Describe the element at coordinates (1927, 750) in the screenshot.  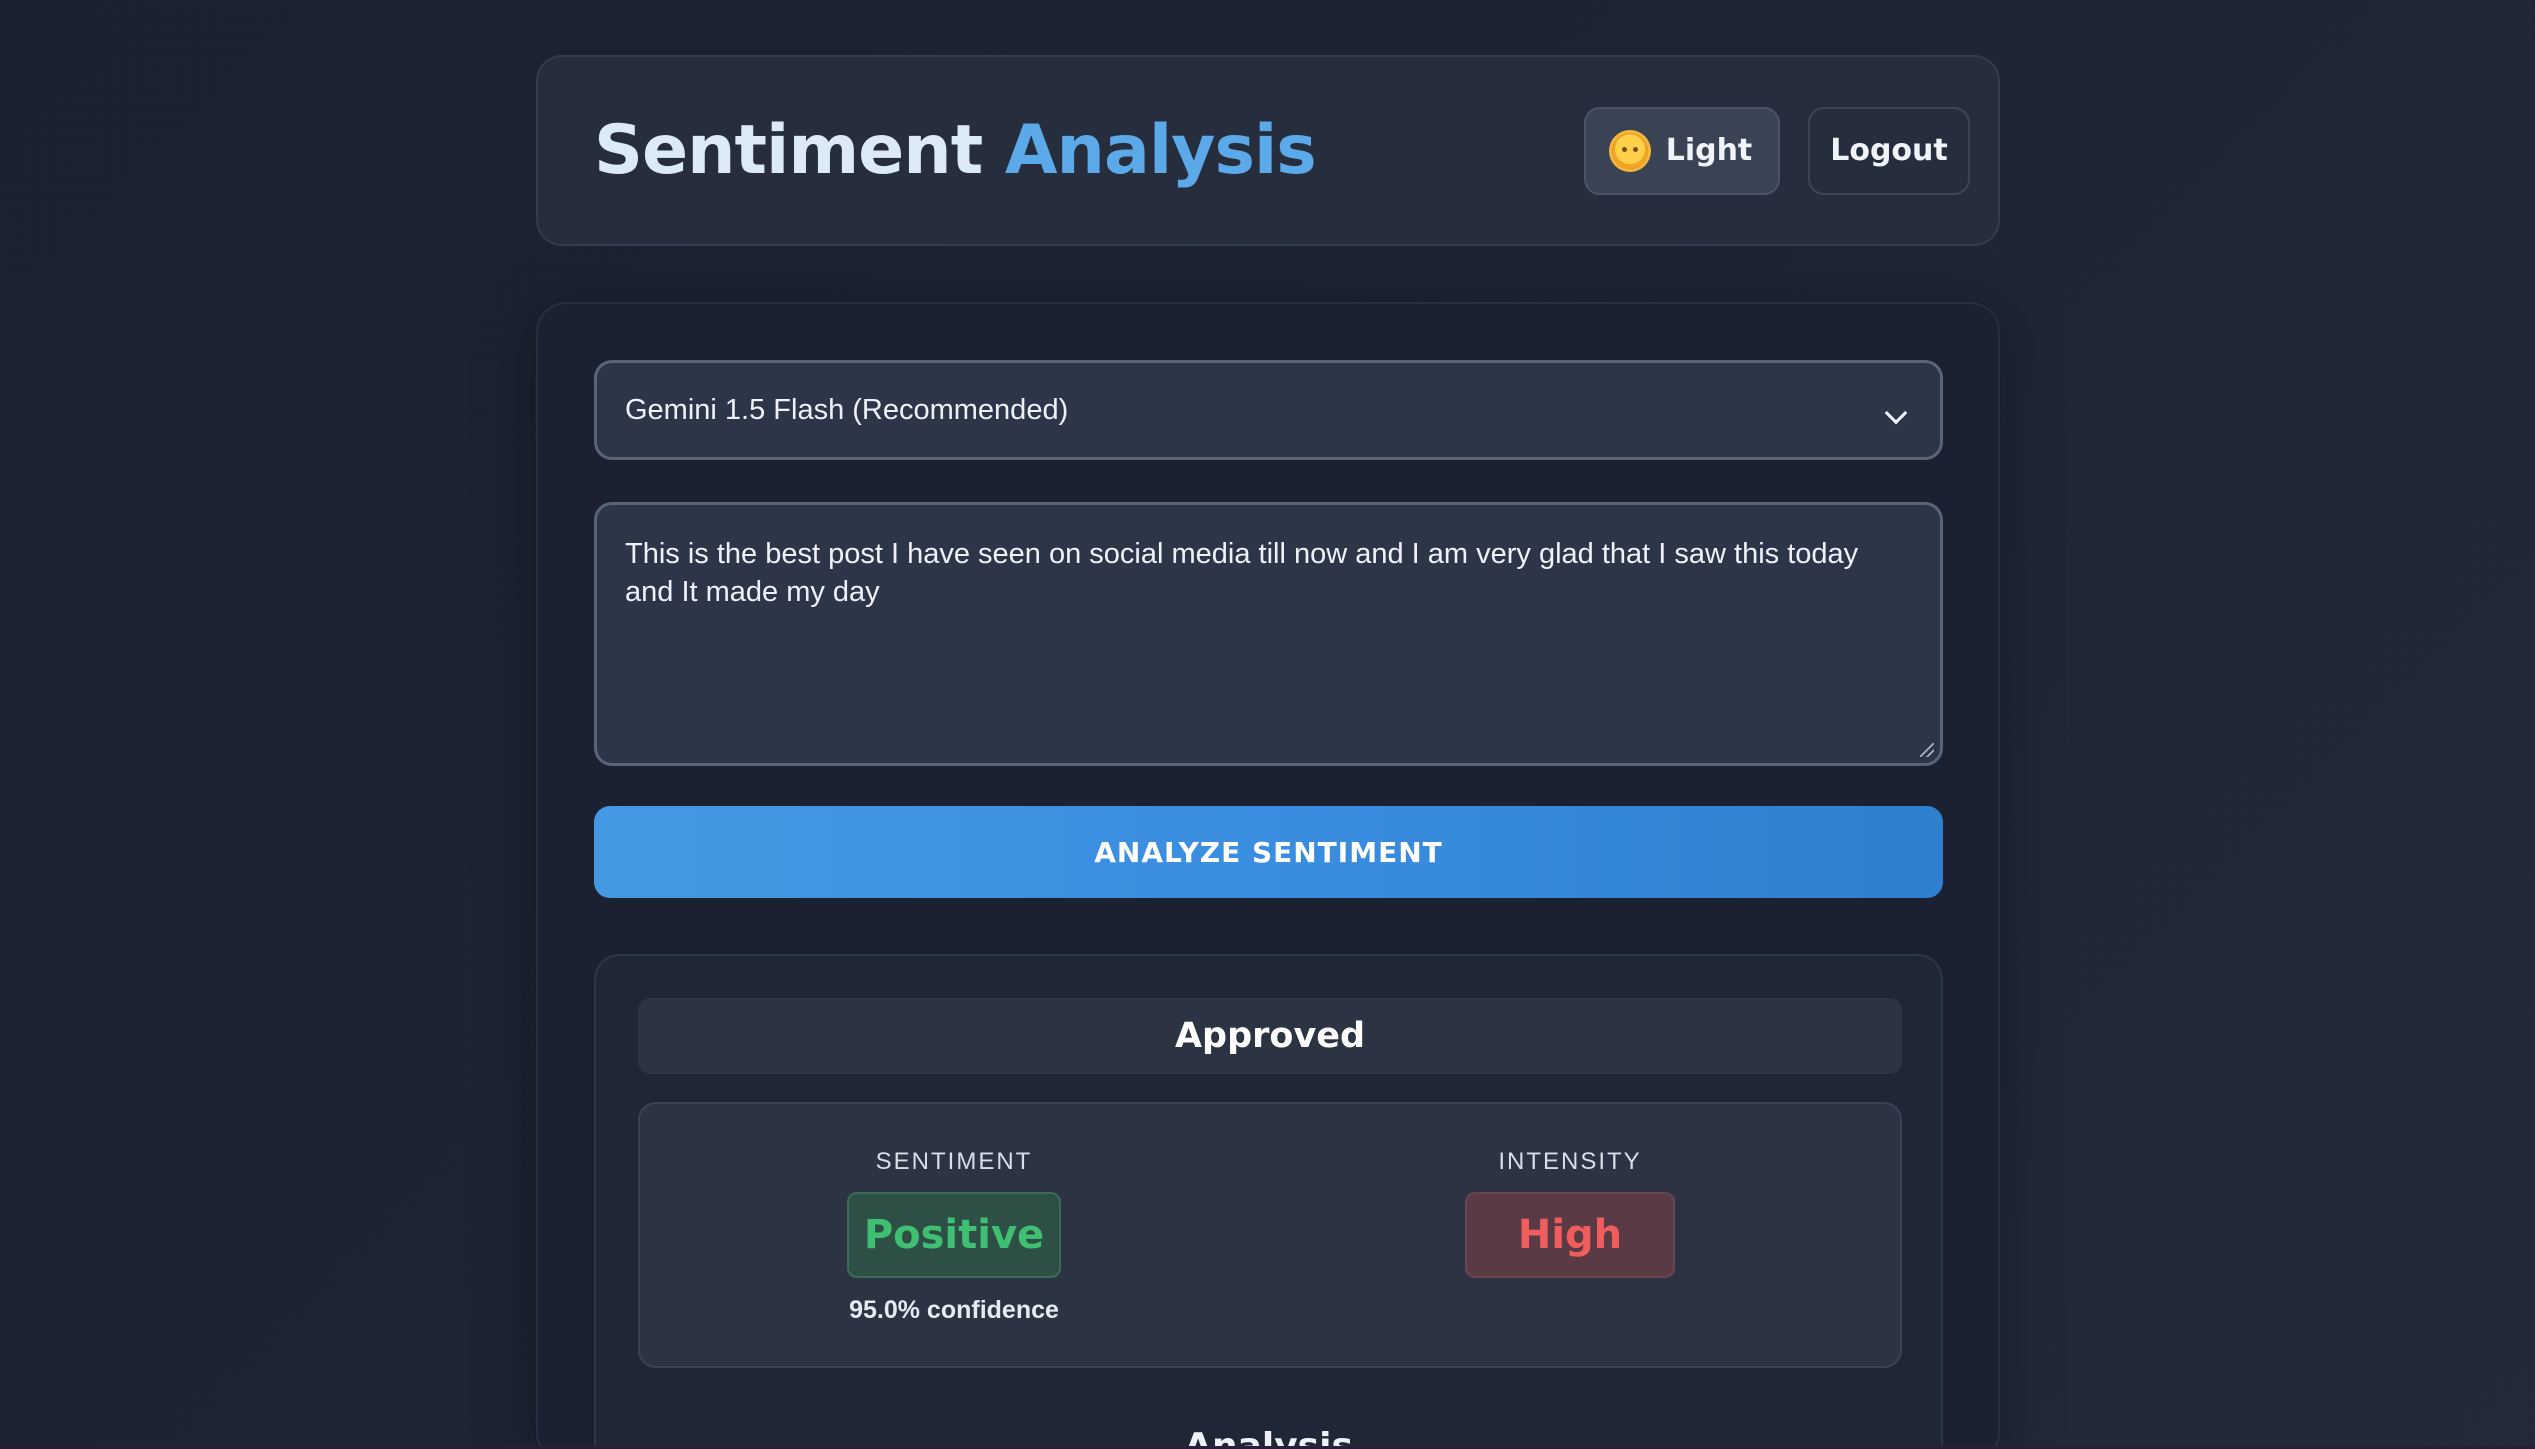
I see `resize-handle` at that location.